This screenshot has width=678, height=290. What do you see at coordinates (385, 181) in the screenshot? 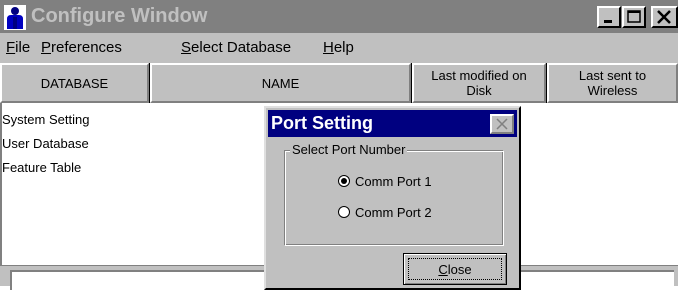
I see `radio-comm-port-1: Comm Port 1` at bounding box center [385, 181].